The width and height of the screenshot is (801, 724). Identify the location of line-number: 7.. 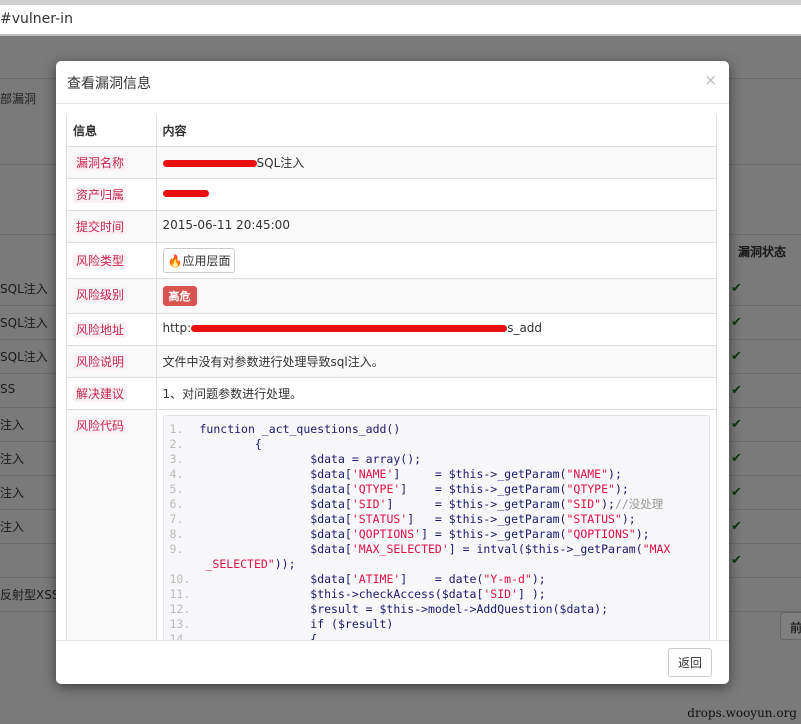
(176, 519).